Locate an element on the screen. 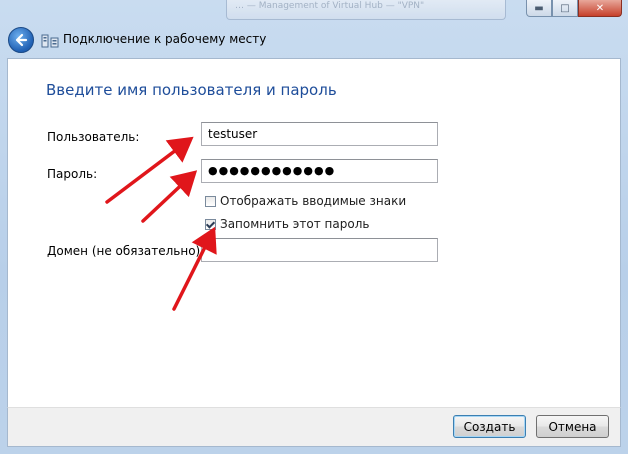  button-bar: Создать Отмена is located at coordinates (314, 427).